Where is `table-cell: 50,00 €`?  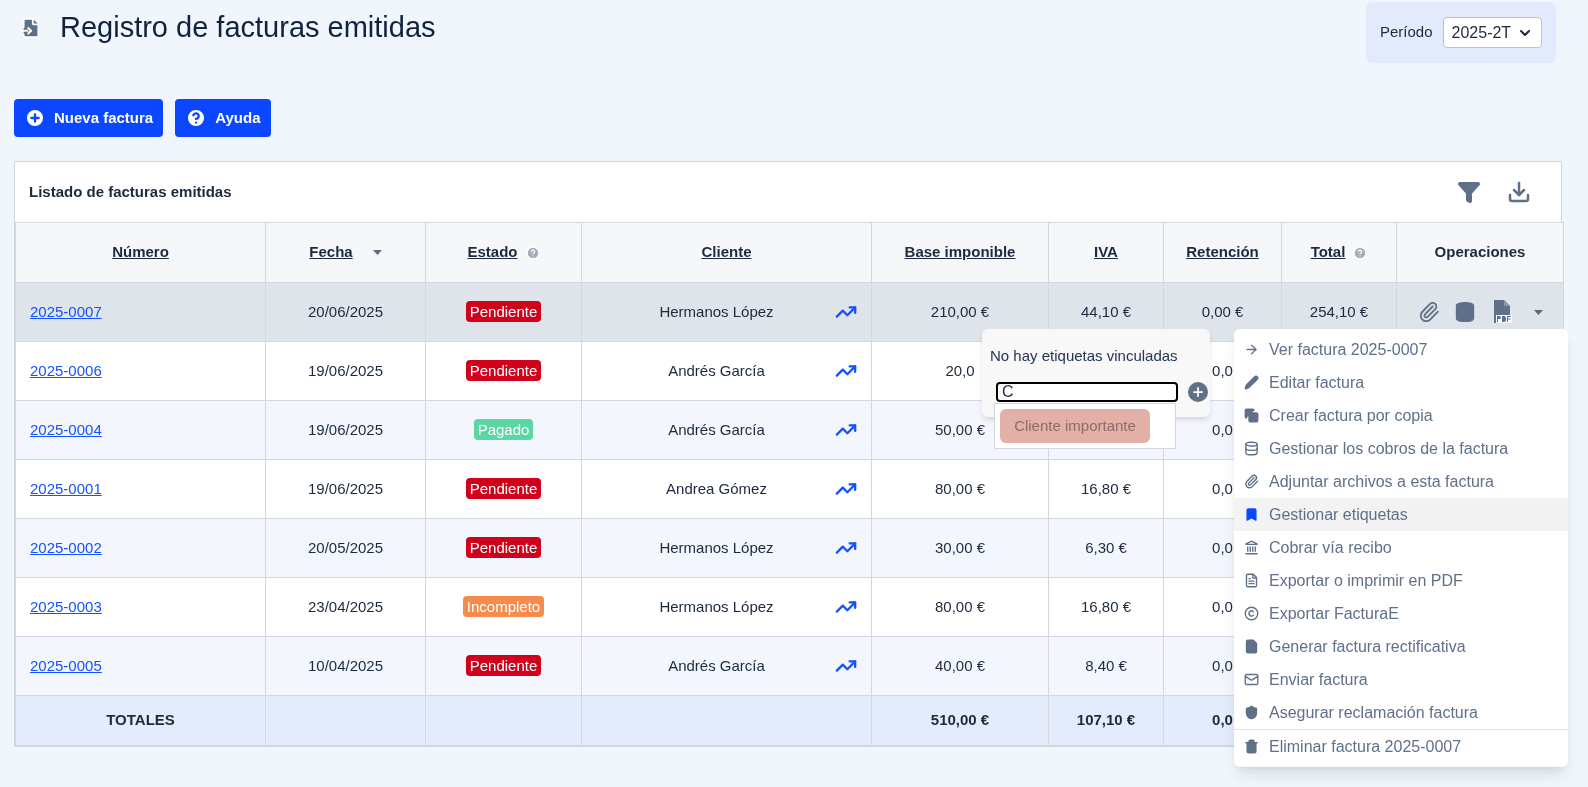 table-cell: 50,00 € is located at coordinates (959, 429).